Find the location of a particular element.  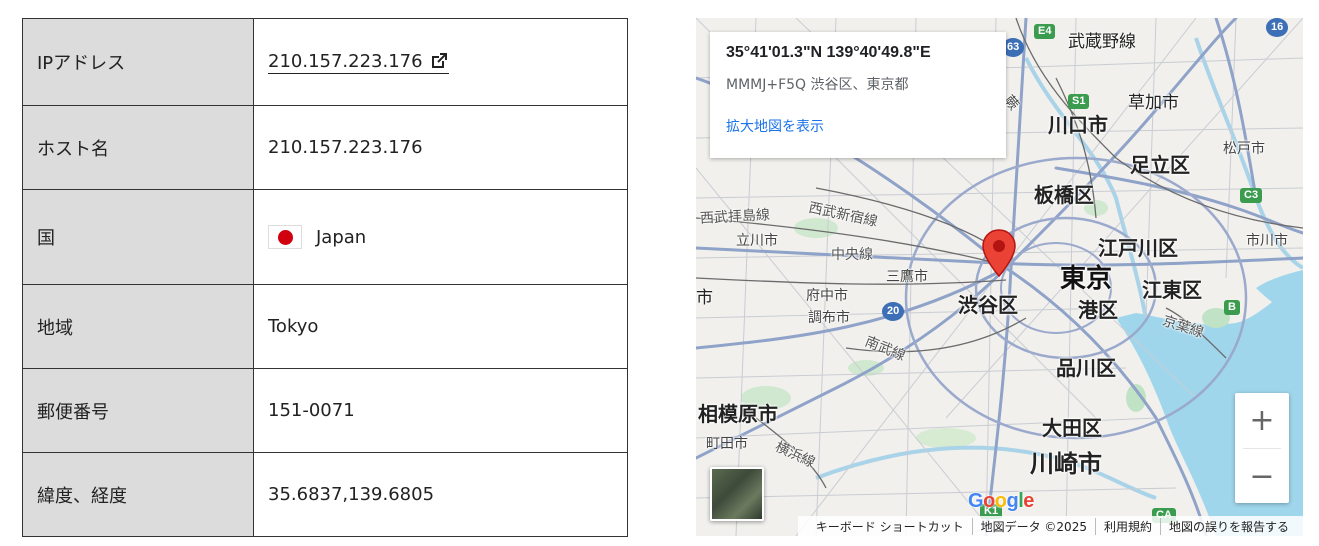

zoom-in-button: + is located at coordinates (1262, 420).